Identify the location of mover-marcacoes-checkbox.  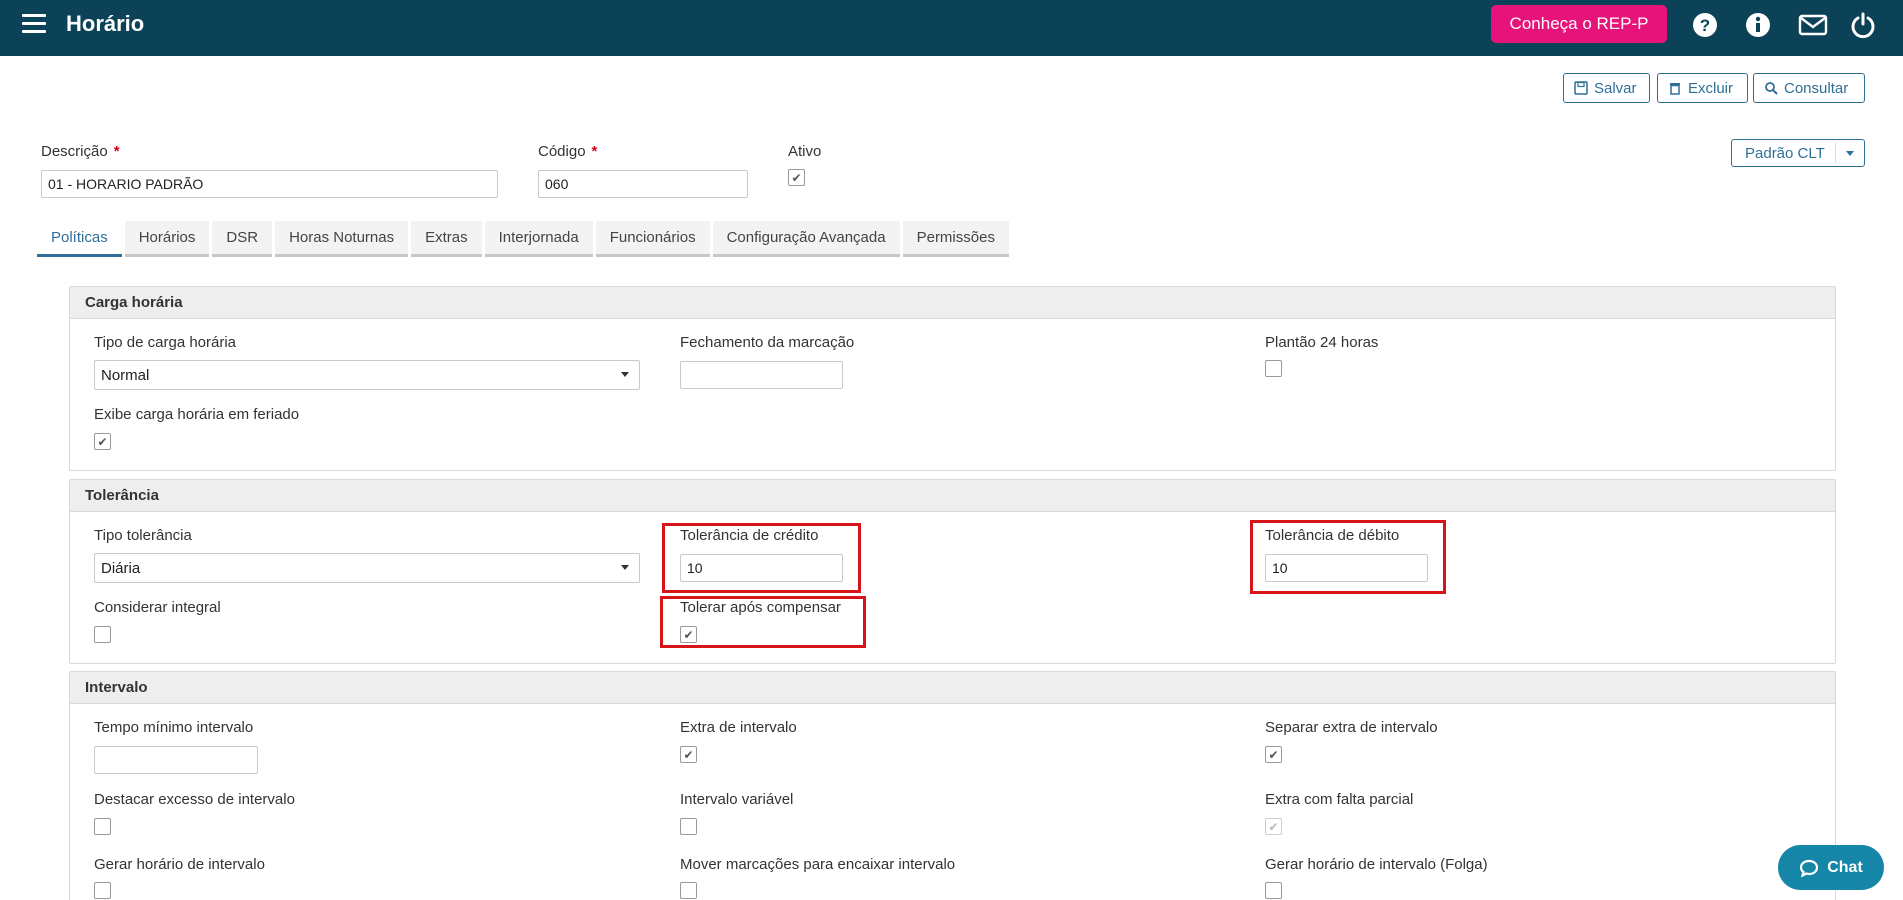
(688, 890).